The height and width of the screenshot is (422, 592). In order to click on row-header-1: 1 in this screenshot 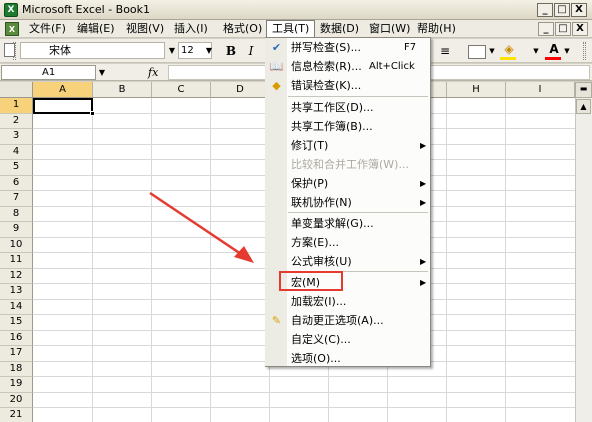, I will do `click(16, 106)`.